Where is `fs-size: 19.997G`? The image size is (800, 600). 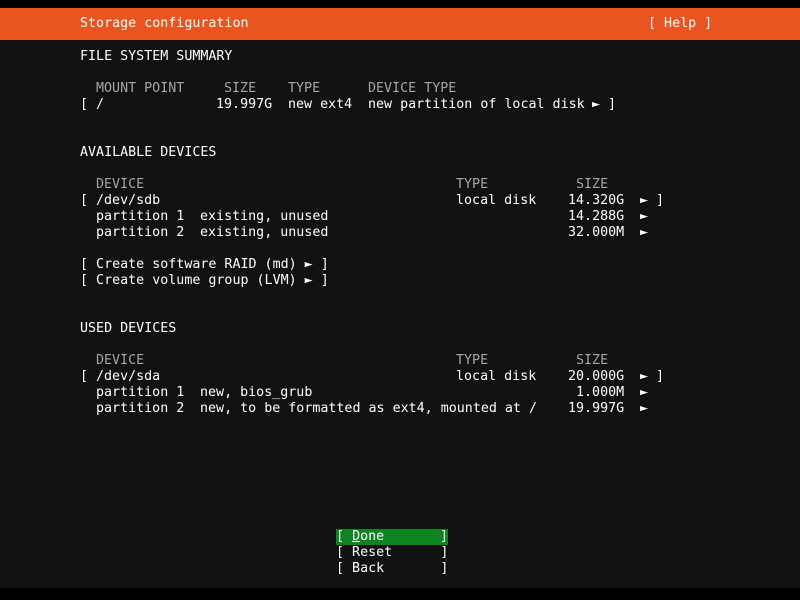
fs-size: 19.997G is located at coordinates (244, 104).